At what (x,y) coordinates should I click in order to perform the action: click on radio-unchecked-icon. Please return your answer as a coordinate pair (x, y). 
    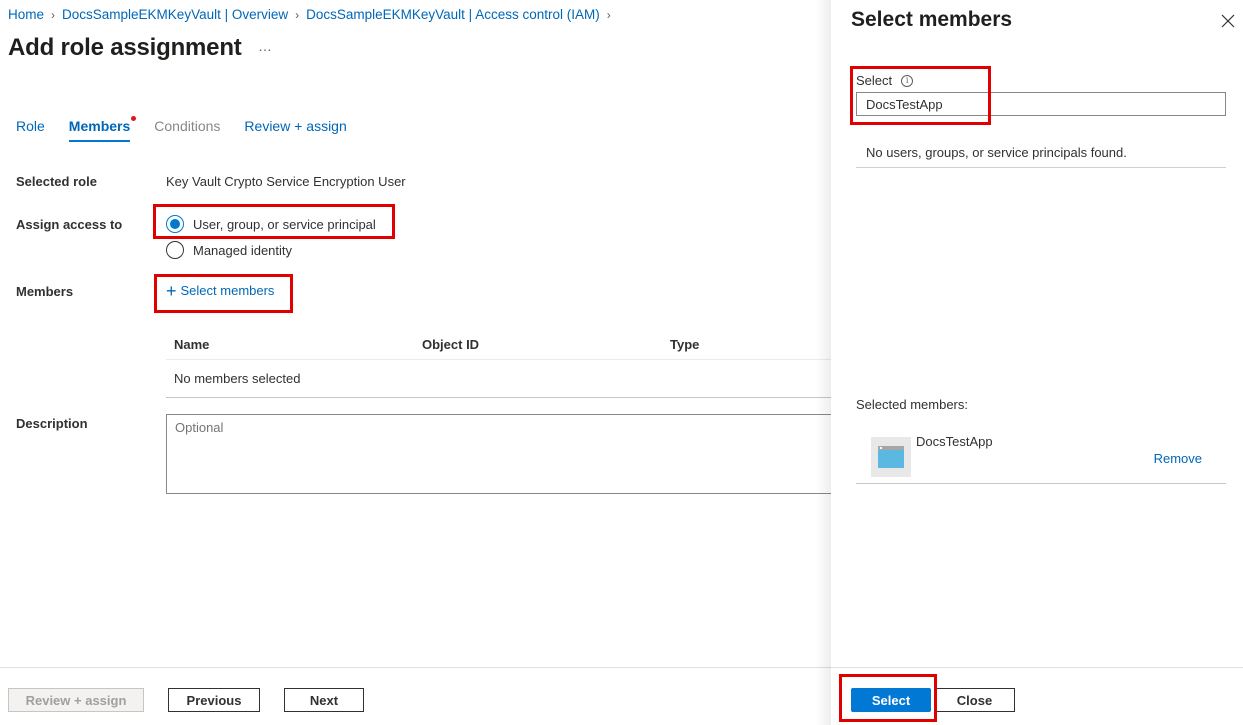
    Looking at the image, I should click on (175, 250).